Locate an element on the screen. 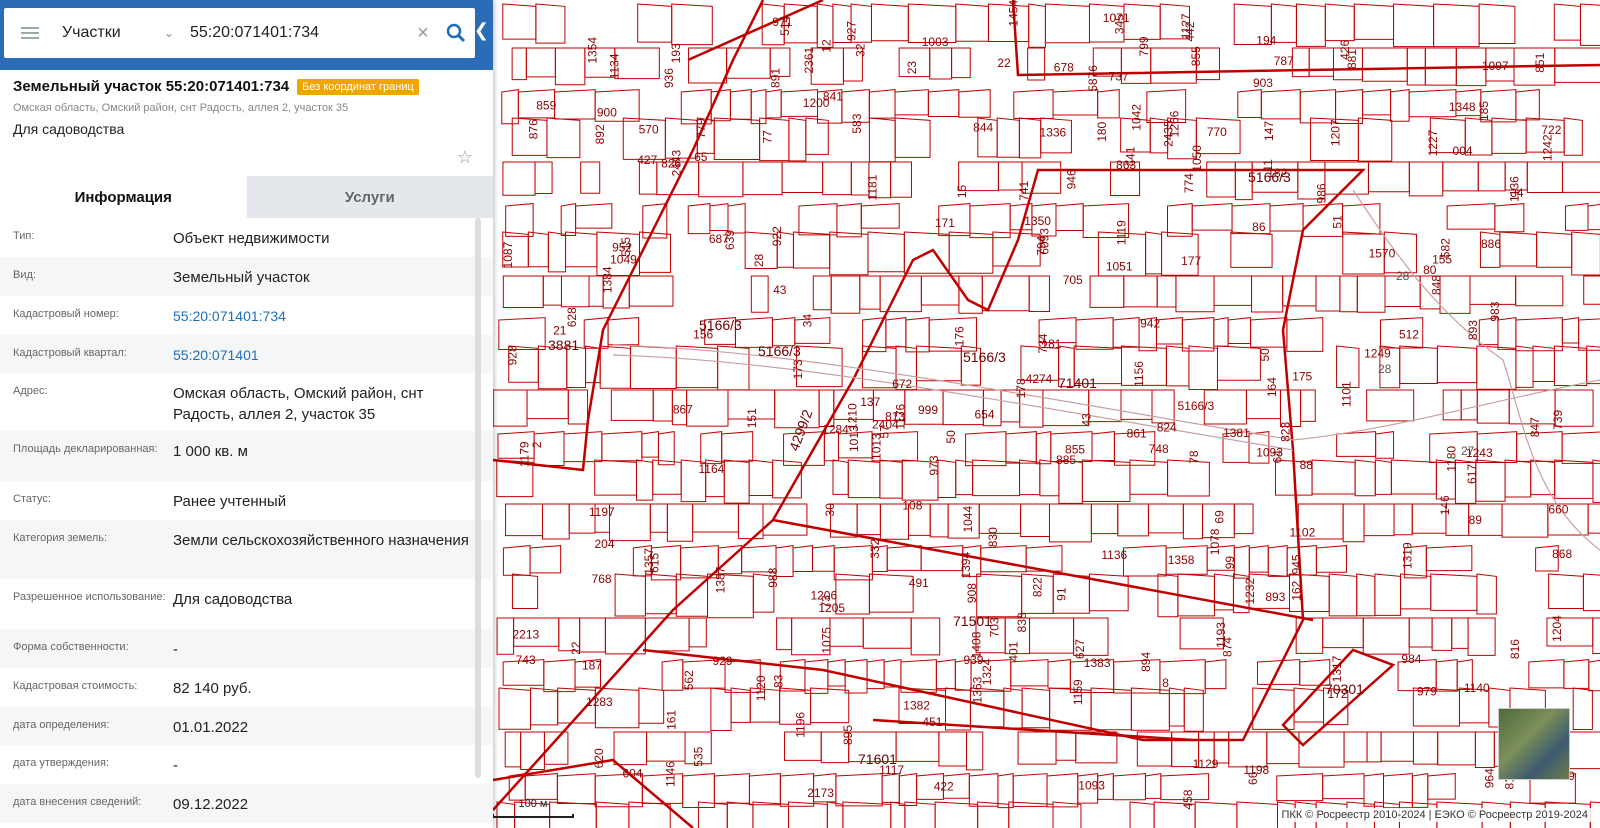 This screenshot has width=1600, height=828. parcel-label: 1382 is located at coordinates (916, 706).